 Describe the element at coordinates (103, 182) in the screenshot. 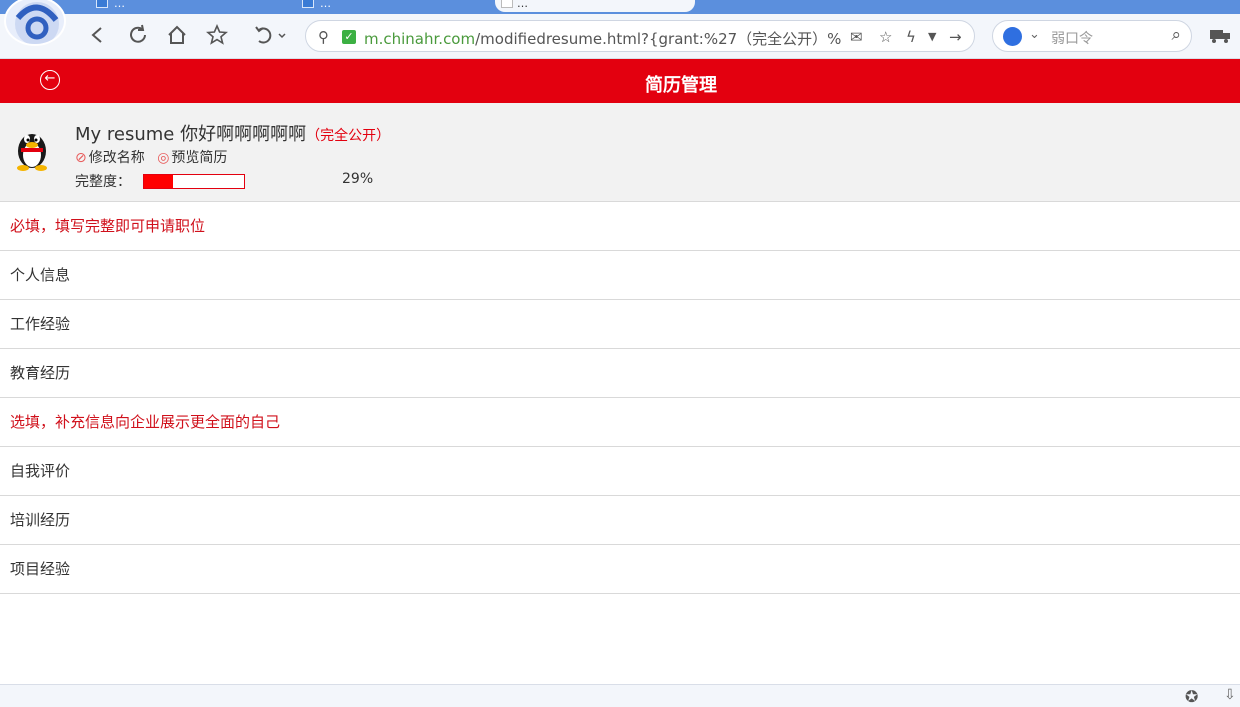

I see `completeness-label: 完整度：` at that location.